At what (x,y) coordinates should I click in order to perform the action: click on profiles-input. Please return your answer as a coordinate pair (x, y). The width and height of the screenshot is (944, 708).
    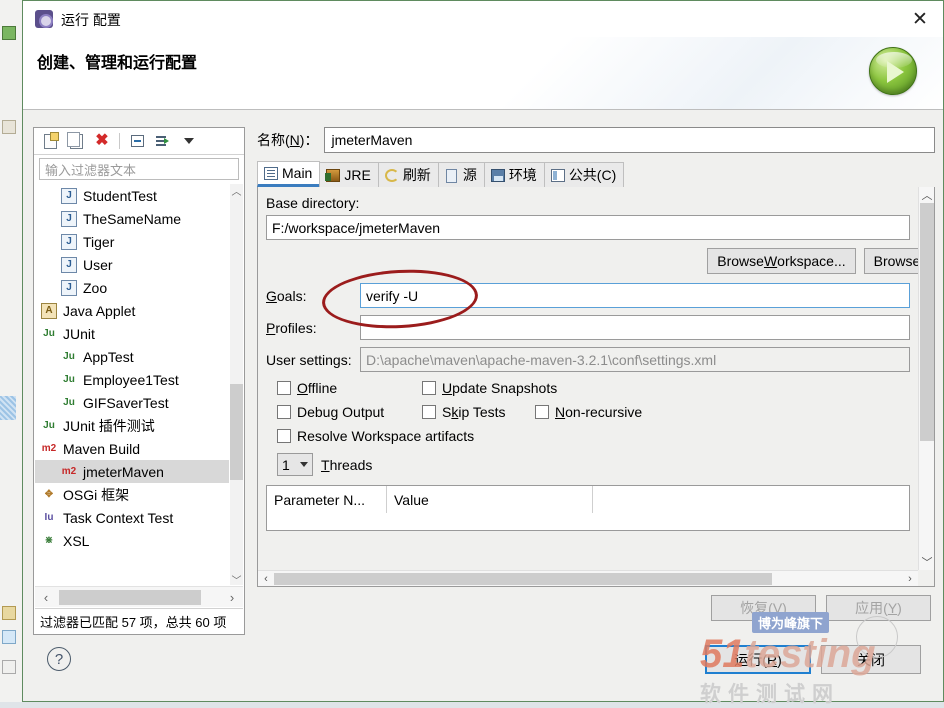
    Looking at the image, I should click on (635, 327).